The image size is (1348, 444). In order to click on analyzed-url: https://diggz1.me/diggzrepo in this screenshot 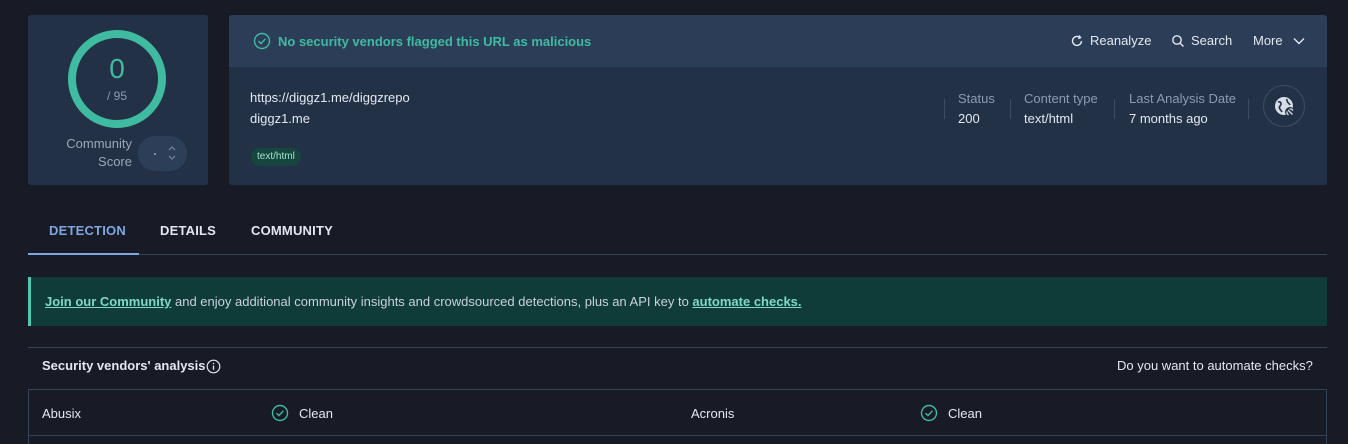, I will do `click(330, 97)`.